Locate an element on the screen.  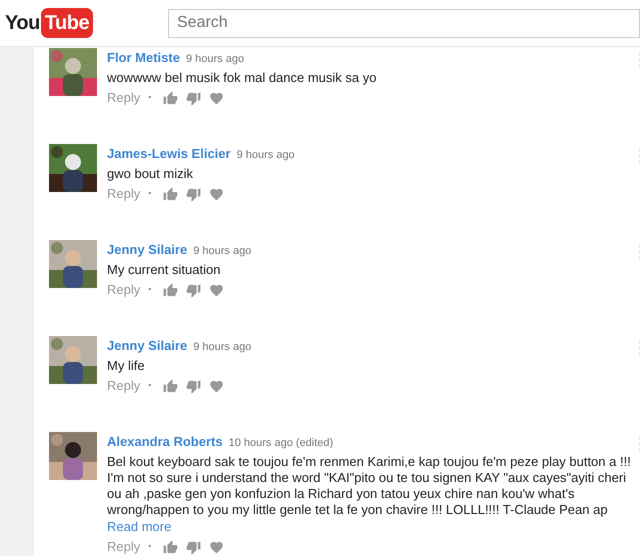
author-name: James-Lewis Elicier is located at coordinates (169, 154).